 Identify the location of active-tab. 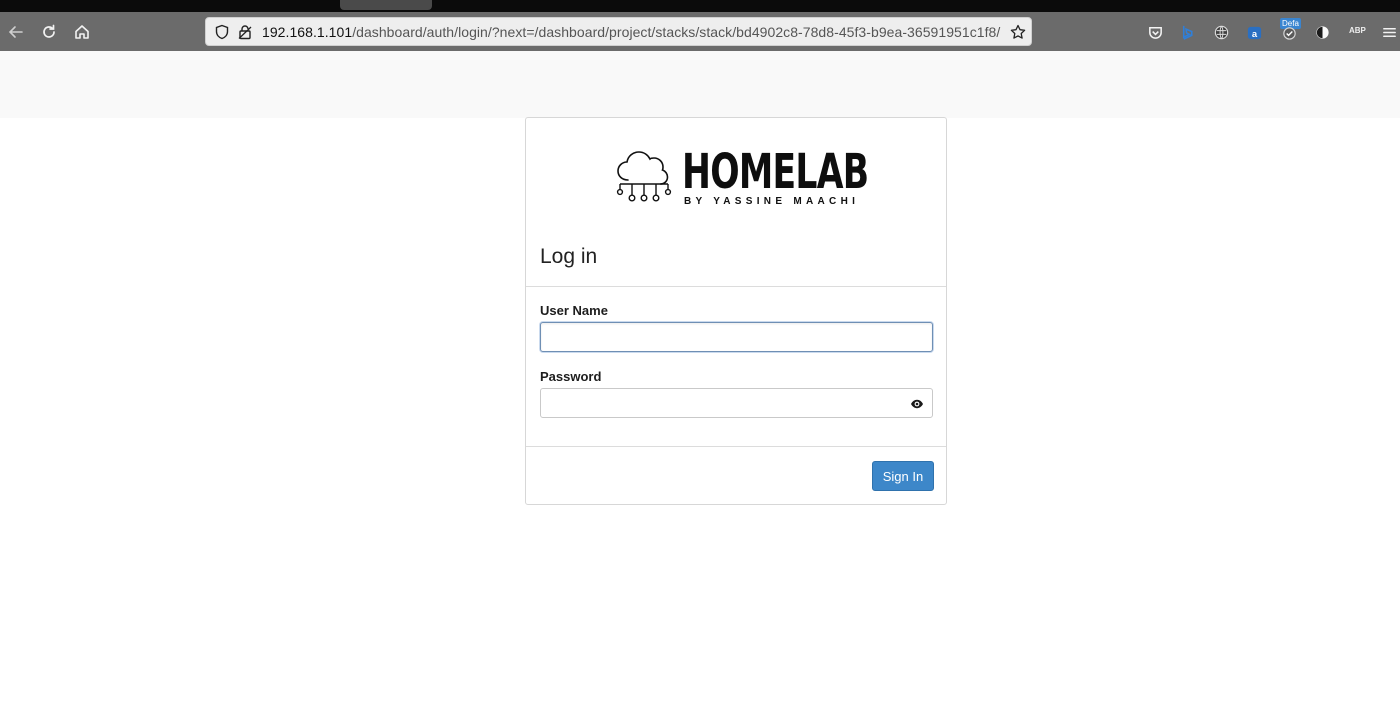
(386, 5).